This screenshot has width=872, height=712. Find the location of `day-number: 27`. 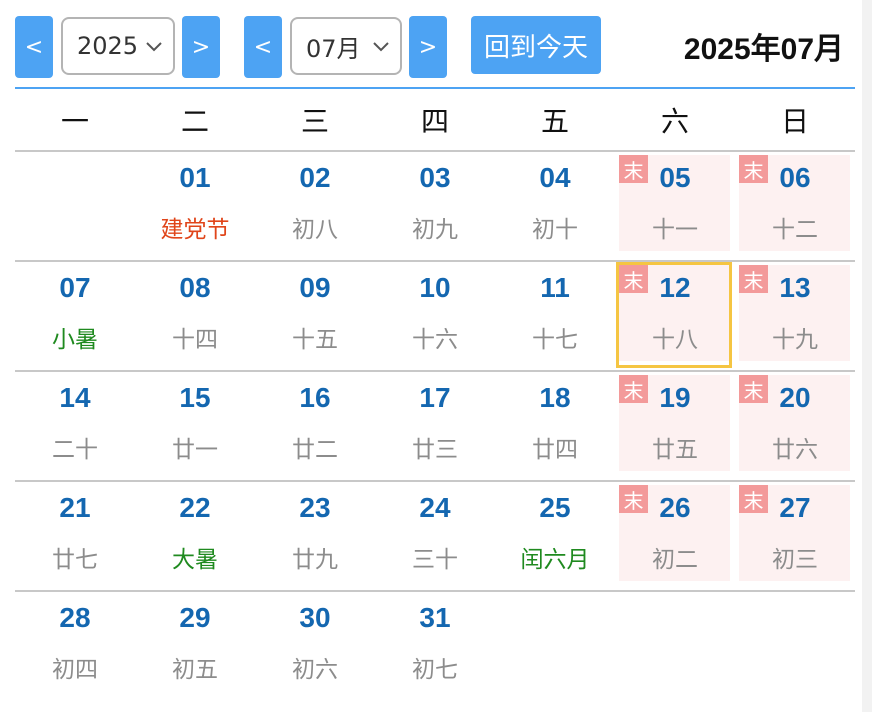

day-number: 27 is located at coordinates (795, 507).